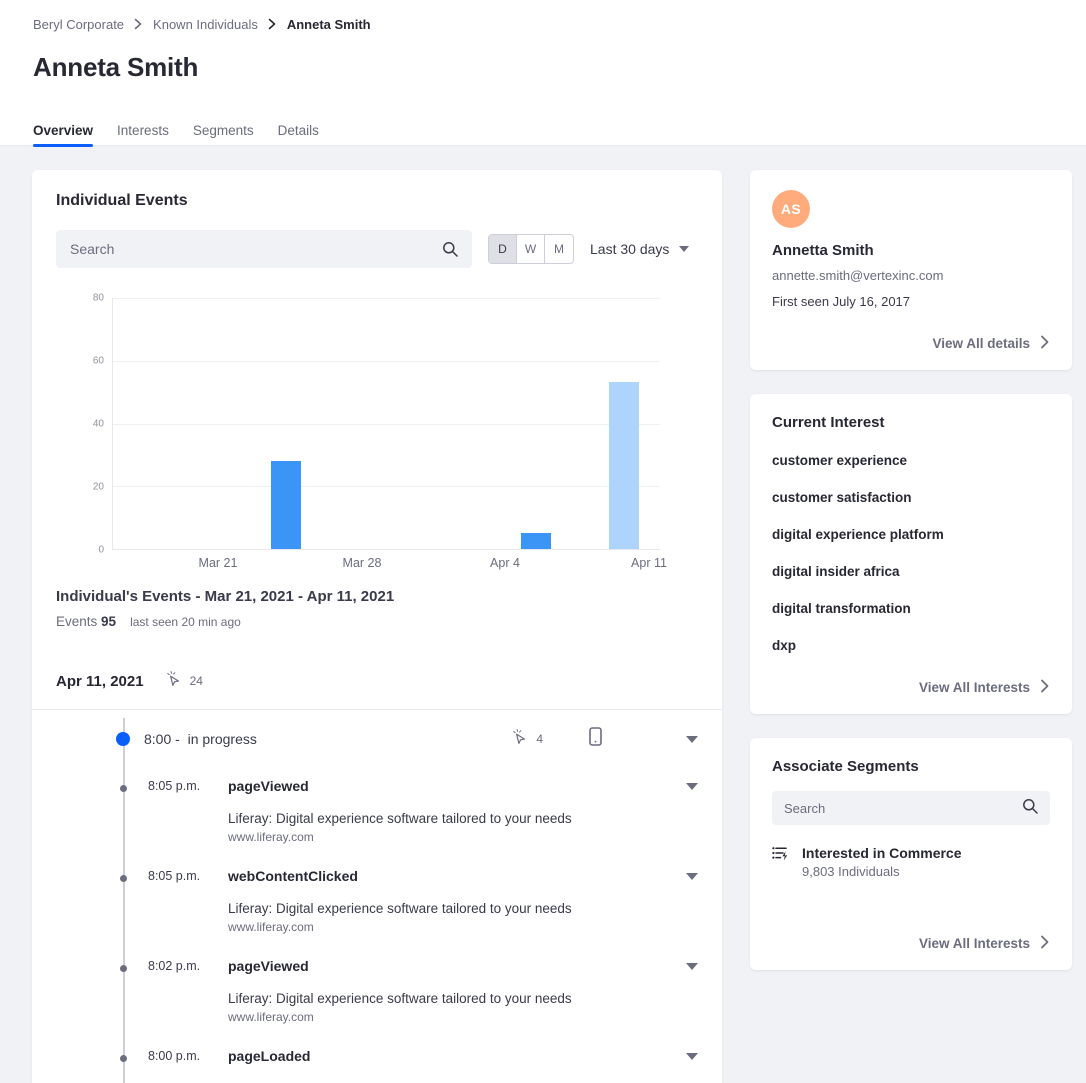  I want to click on x-tick-mar-21: Mar 21, so click(218, 563).